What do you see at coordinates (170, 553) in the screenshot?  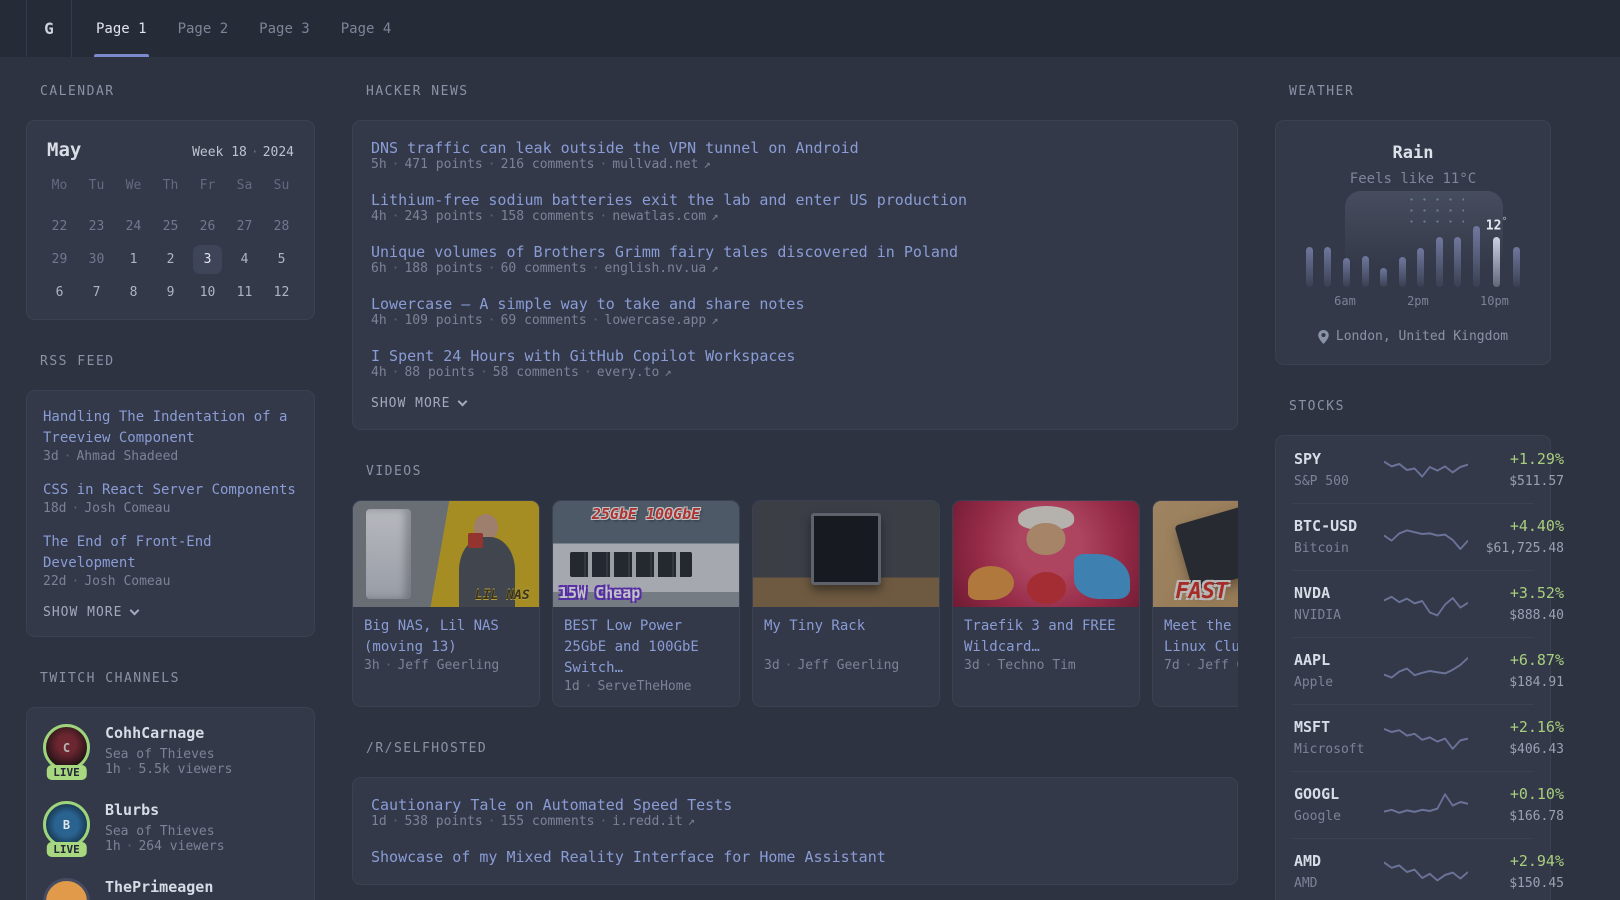 I see `rss-item-title: The End of Front-End Development` at bounding box center [170, 553].